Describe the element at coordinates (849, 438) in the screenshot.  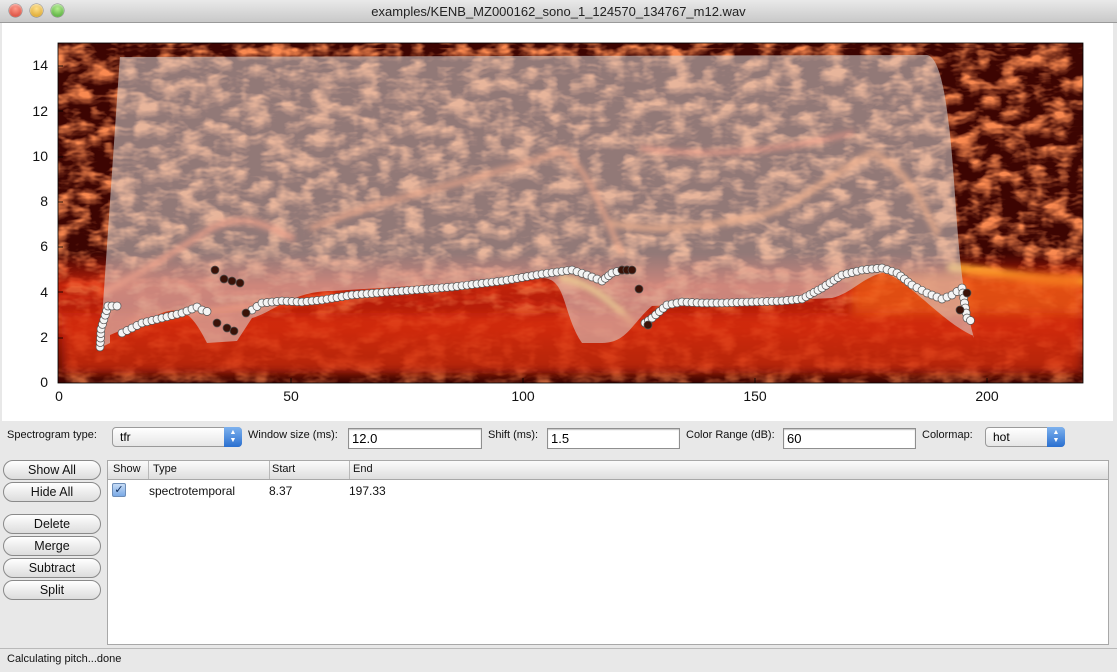
I see `color-range-input: 60` at that location.